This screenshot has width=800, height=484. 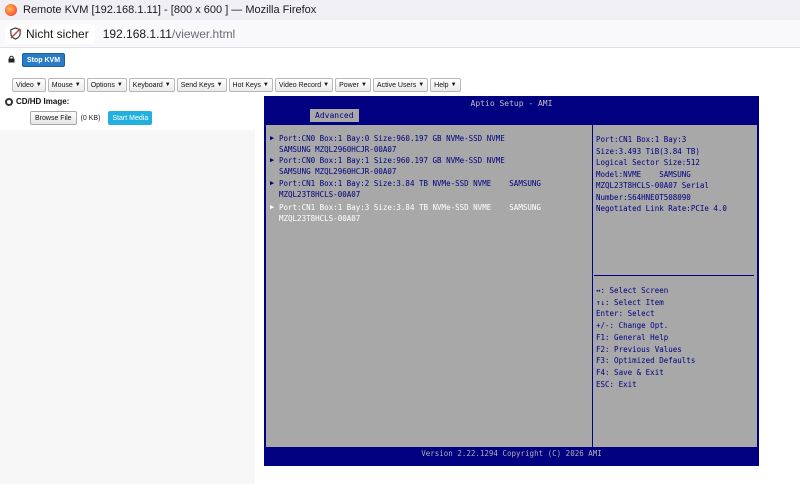 What do you see at coordinates (62, 85) in the screenshot?
I see `menu-label: Mouse` at bounding box center [62, 85].